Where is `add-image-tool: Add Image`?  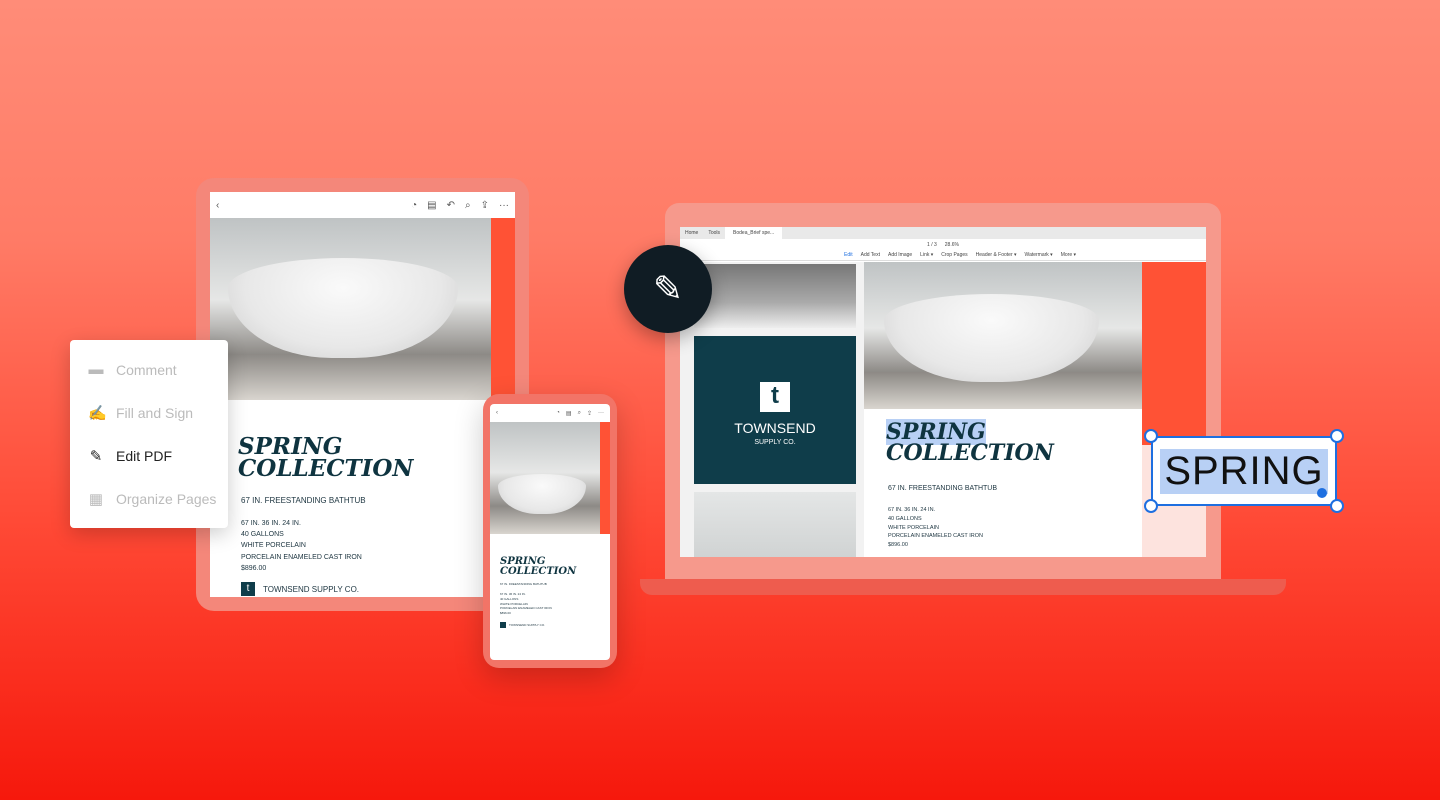
add-image-tool: Add Image is located at coordinates (900, 255).